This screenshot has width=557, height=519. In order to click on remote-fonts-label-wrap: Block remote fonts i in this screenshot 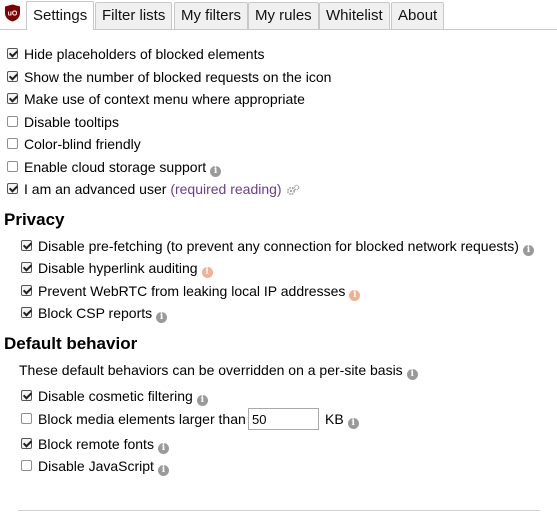, I will do `click(103, 444)`.